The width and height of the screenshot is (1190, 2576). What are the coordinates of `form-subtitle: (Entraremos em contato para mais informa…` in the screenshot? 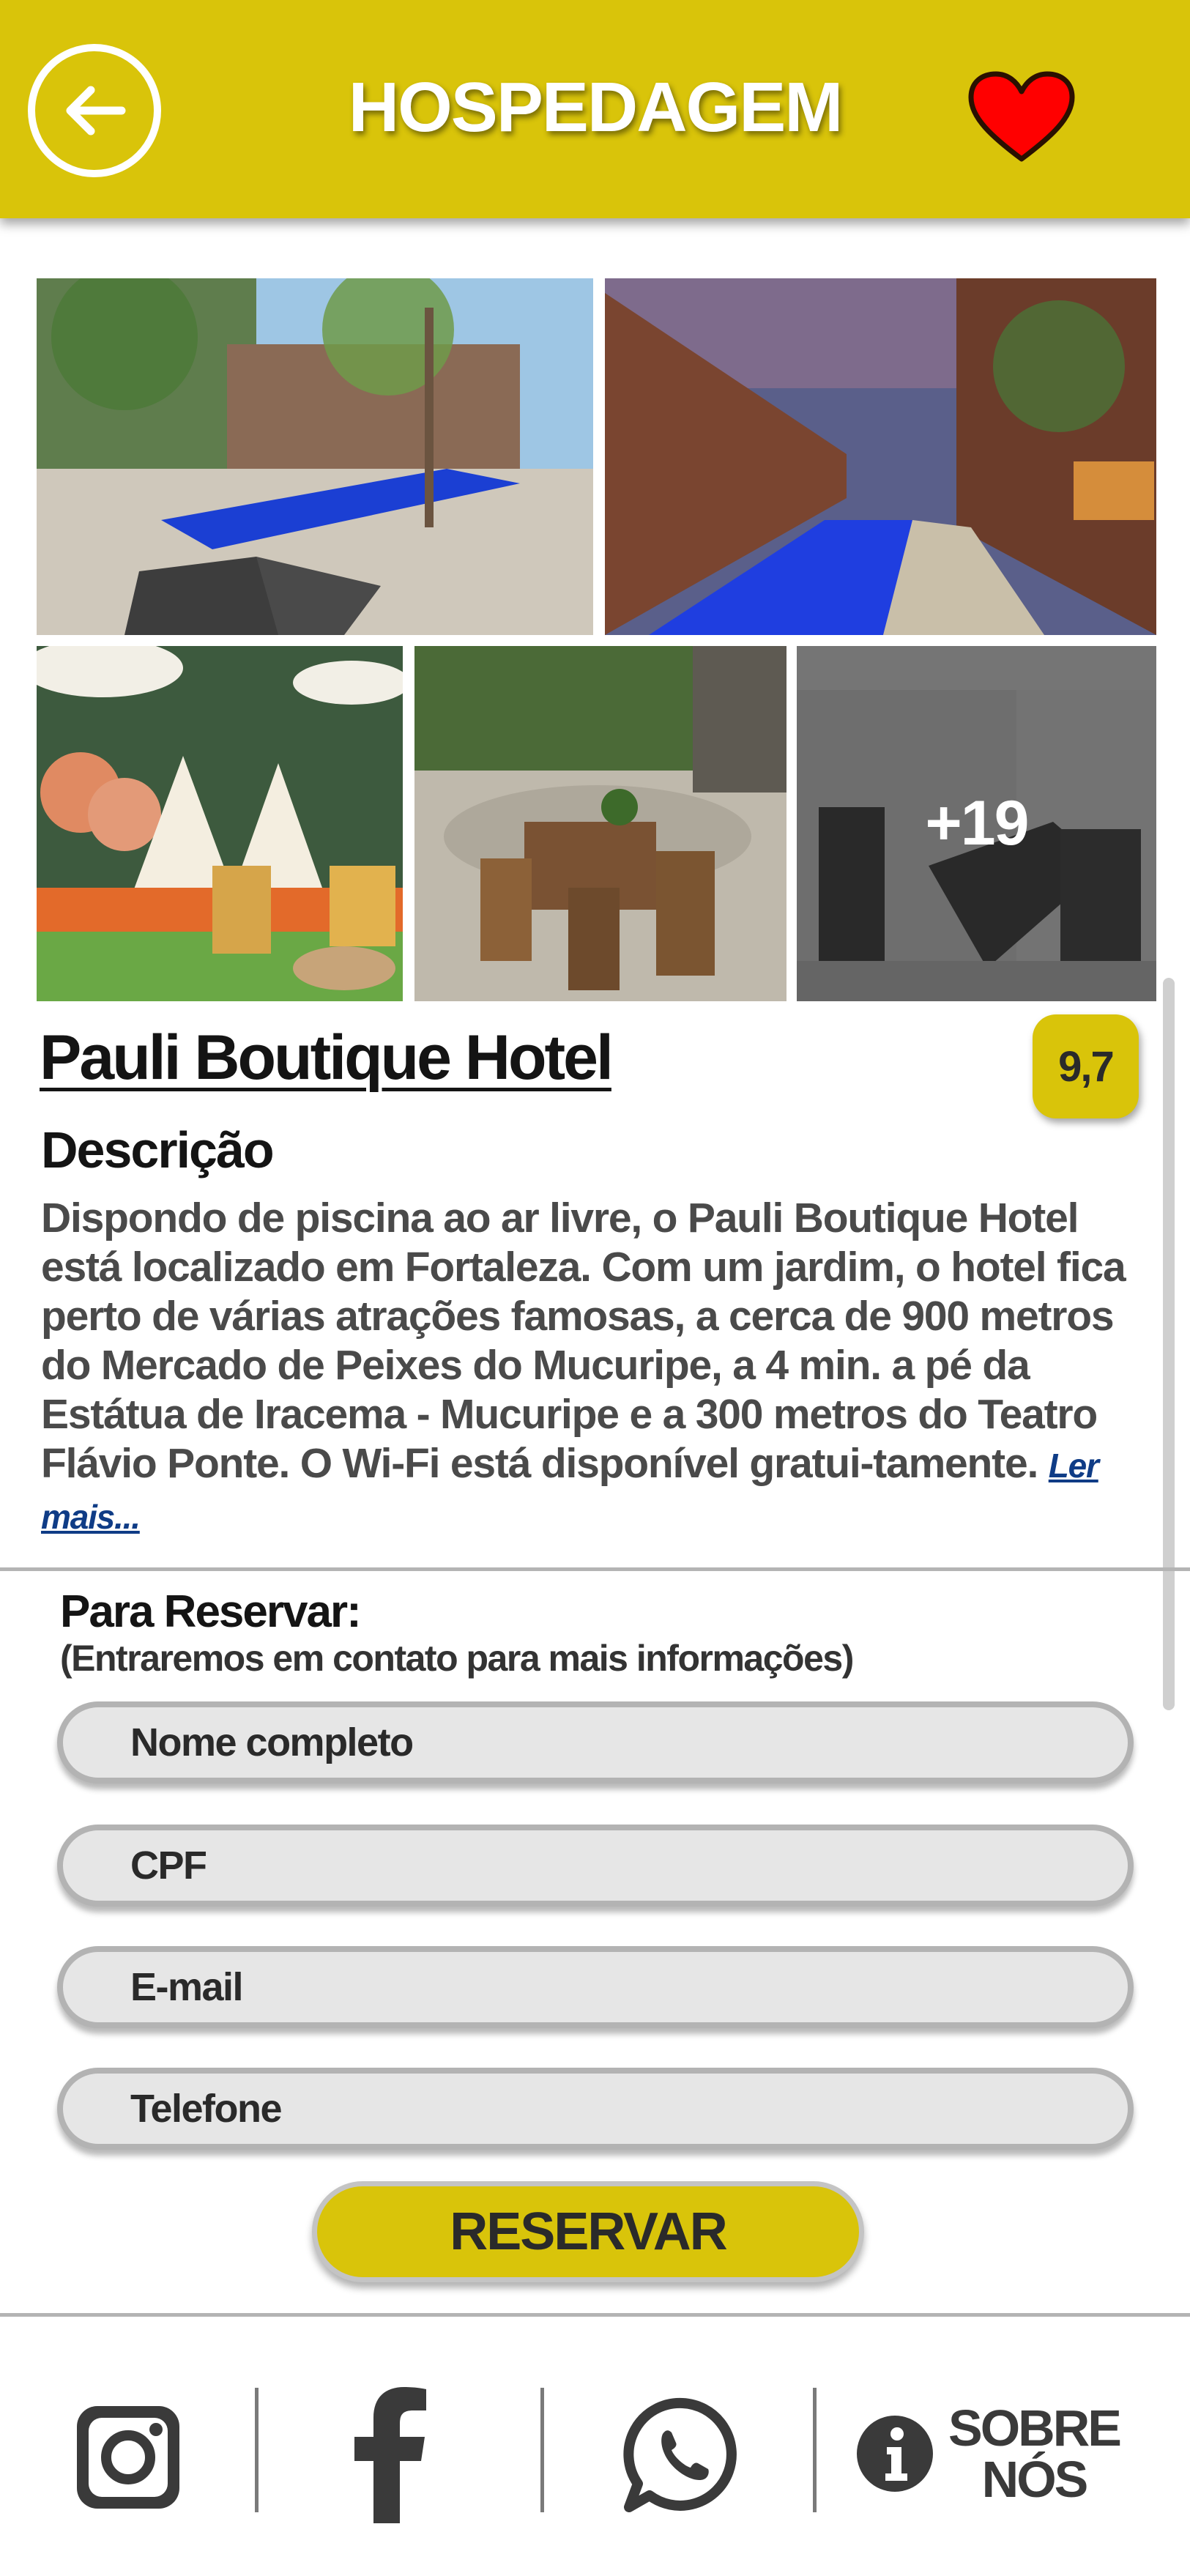 It's located at (457, 1658).